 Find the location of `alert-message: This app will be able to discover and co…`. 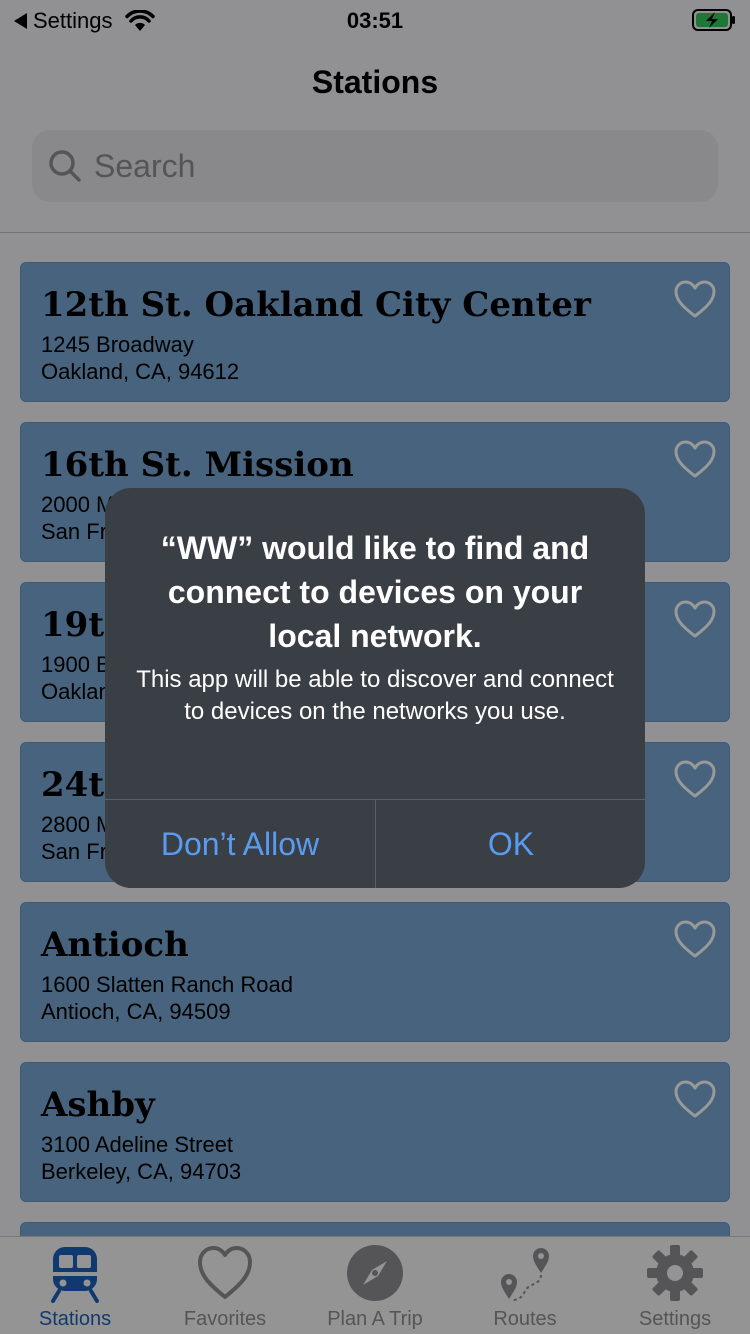

alert-message: This app will be able to discover and co… is located at coordinates (375, 695).